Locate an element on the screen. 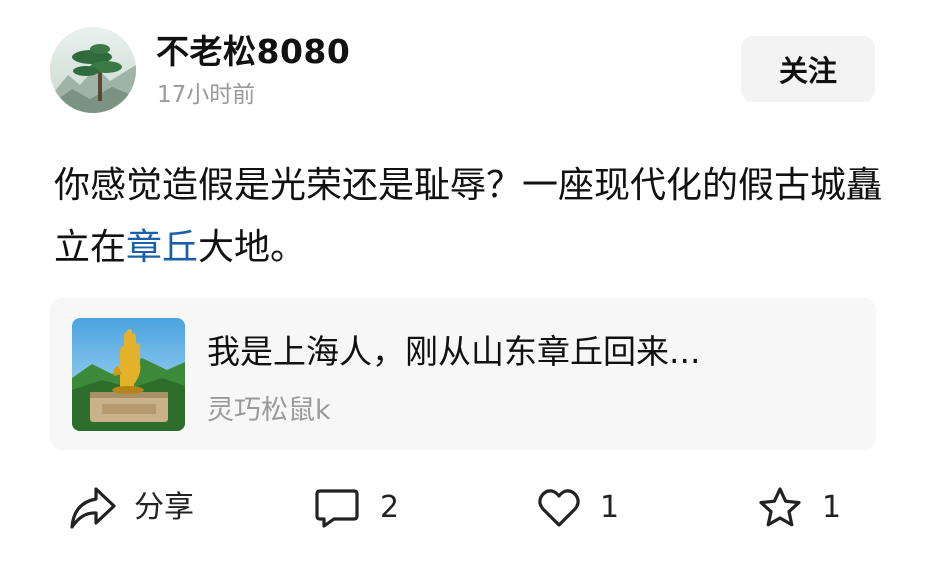 The image size is (926, 569). pine-tree-avatar-image is located at coordinates (93, 70).